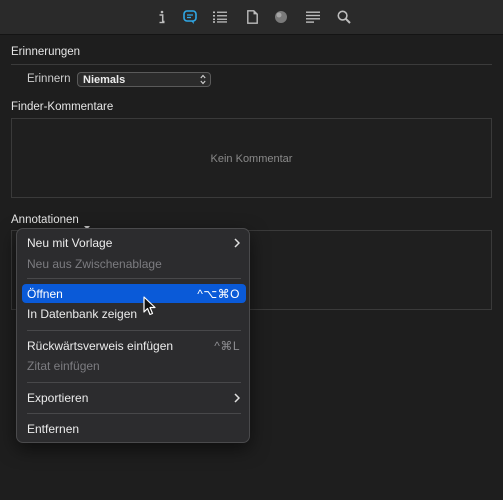  I want to click on menu-item-label: Neu aus Zwischenablage, so click(94, 264).